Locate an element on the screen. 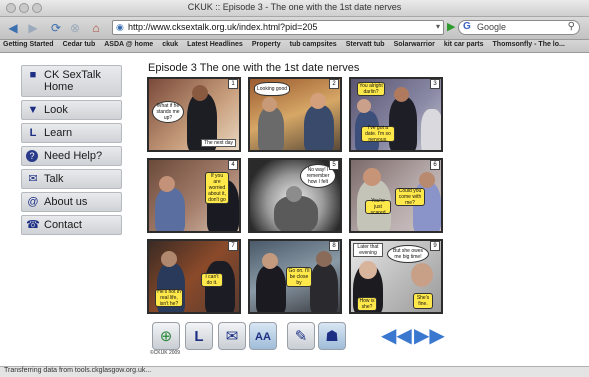 The height and width of the screenshot is (377, 589). forward-button: ▶ is located at coordinates (33, 28).